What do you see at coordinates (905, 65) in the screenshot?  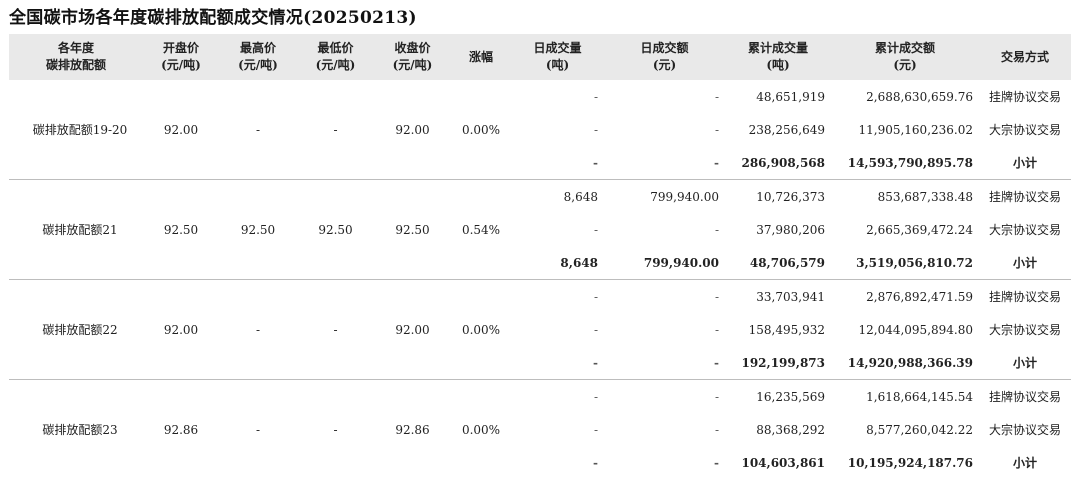 I see `header-cumulative-amount-line: (元)` at bounding box center [905, 65].